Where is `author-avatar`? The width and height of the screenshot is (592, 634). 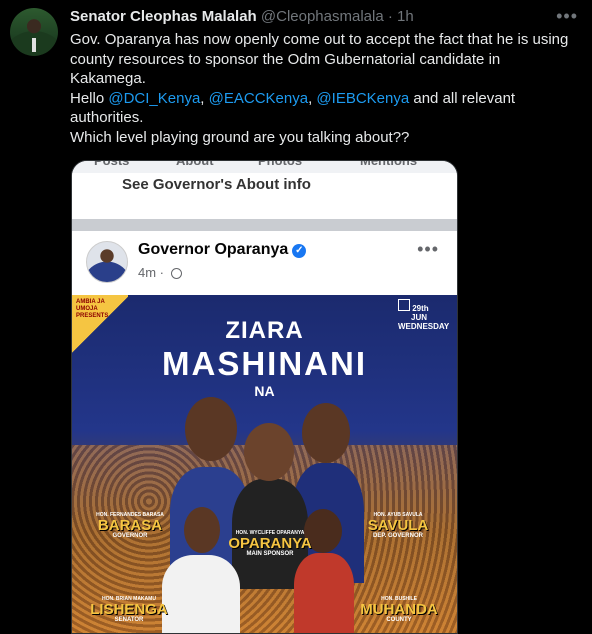
author-avatar is located at coordinates (34, 32).